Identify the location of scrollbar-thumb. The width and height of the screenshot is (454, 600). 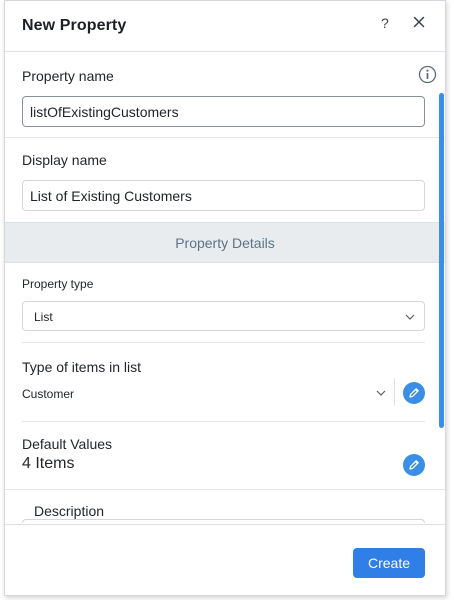
(441, 260).